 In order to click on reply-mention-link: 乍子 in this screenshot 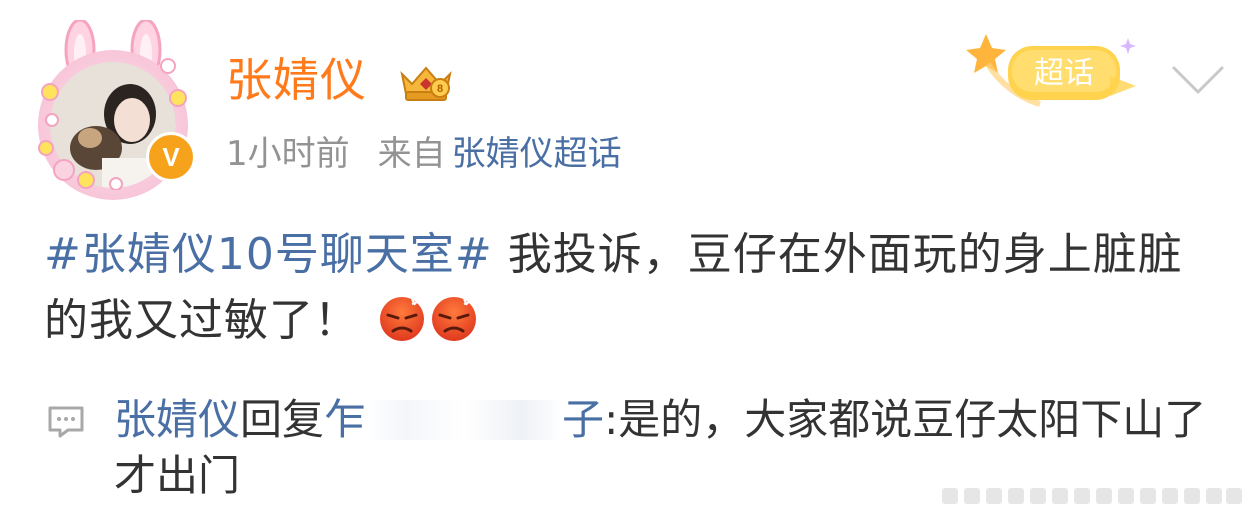, I will do `click(464, 419)`.